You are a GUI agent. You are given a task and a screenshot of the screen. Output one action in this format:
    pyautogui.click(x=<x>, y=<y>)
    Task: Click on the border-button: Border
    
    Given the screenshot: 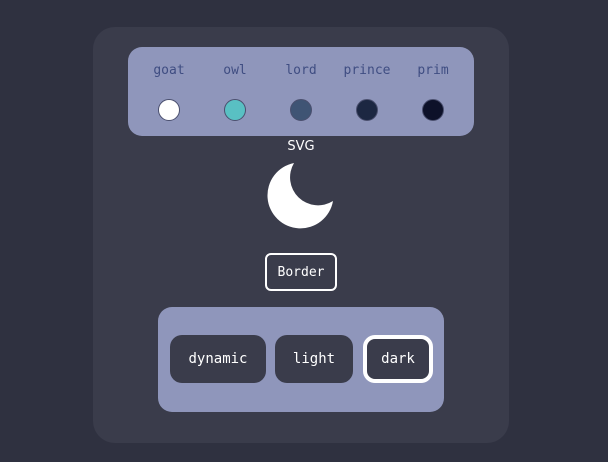 What is the action you would take?
    pyautogui.click(x=301, y=272)
    